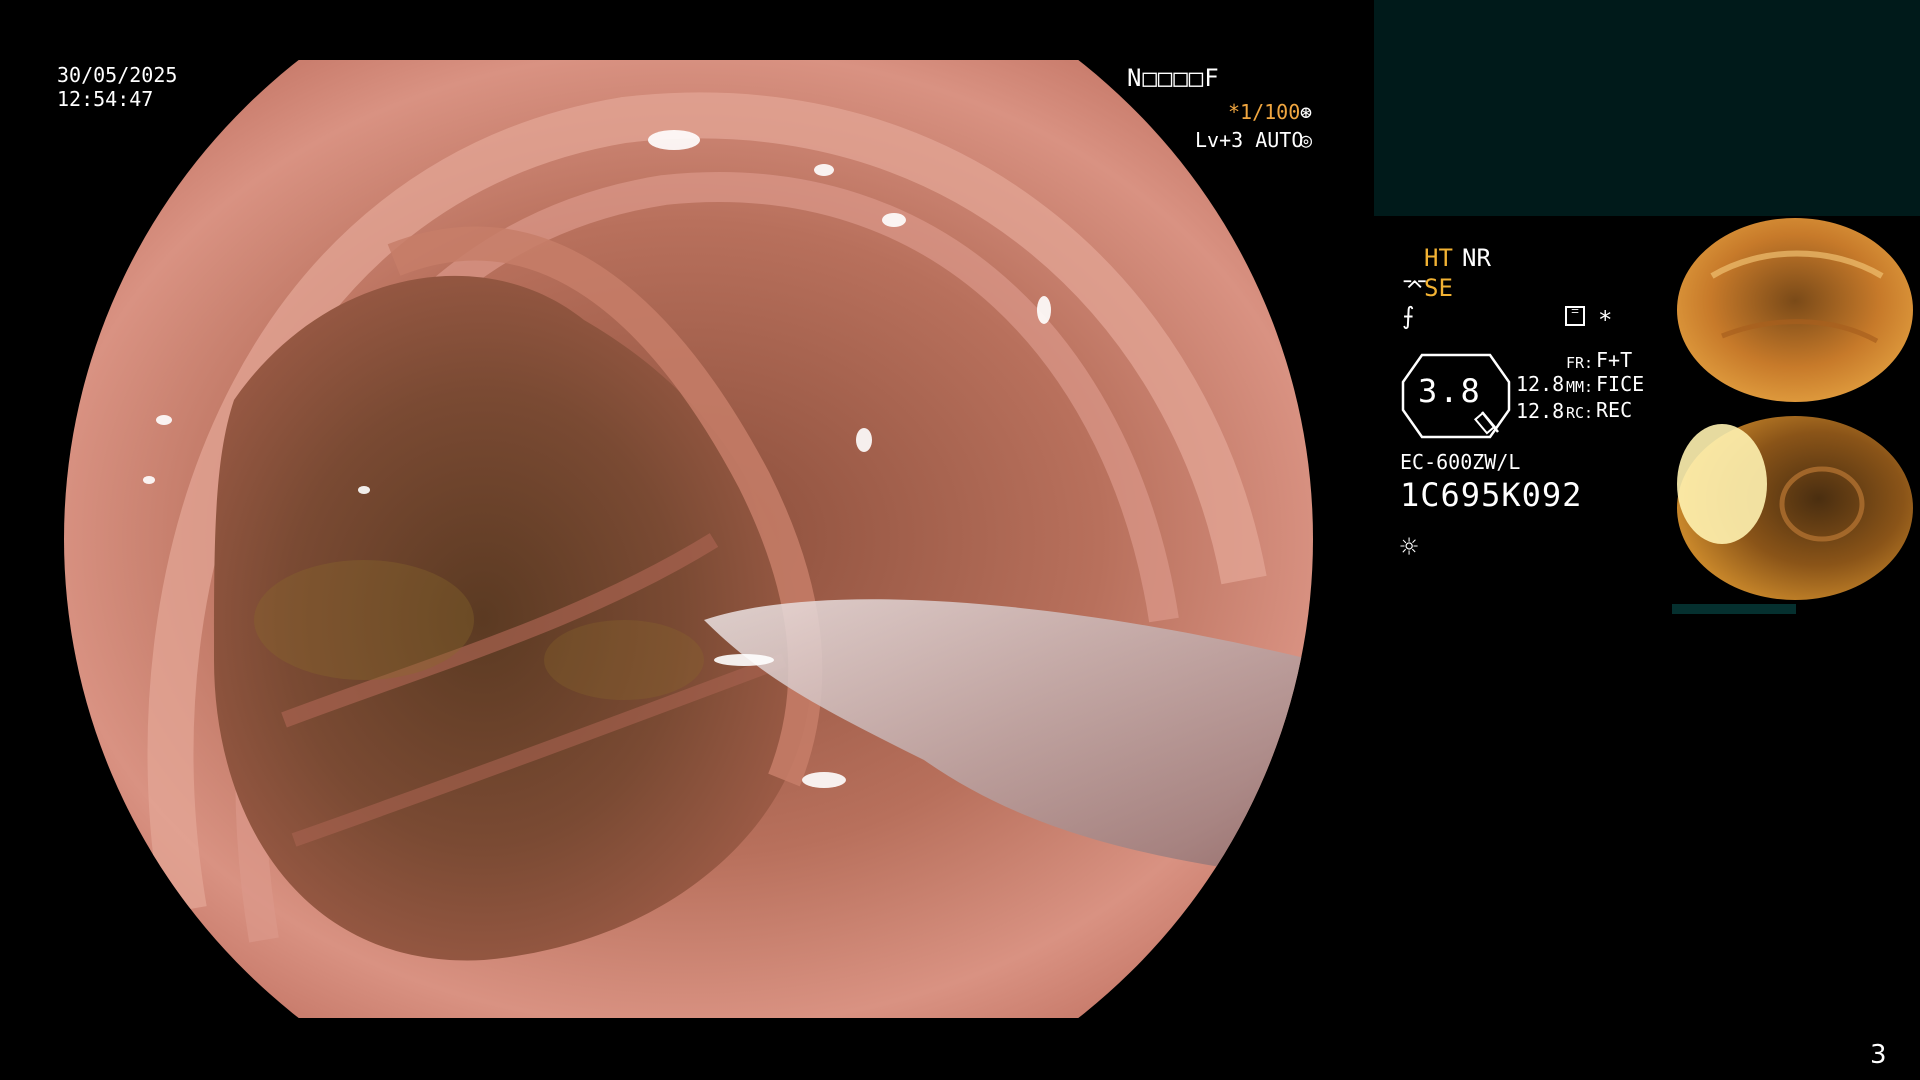 This screenshot has height=1080, width=1920. Describe the element at coordinates (1450, 391) in the screenshot. I see `zoom-value: 3.8` at that location.